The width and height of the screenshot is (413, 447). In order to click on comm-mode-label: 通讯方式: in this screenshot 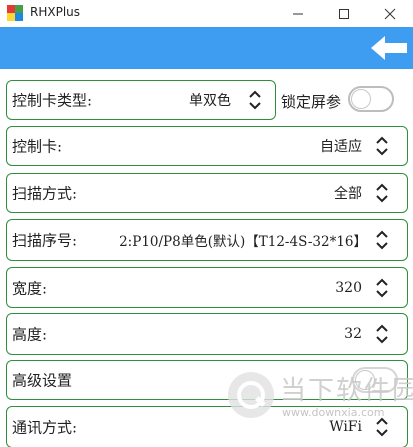, I will do `click(45, 427)`.